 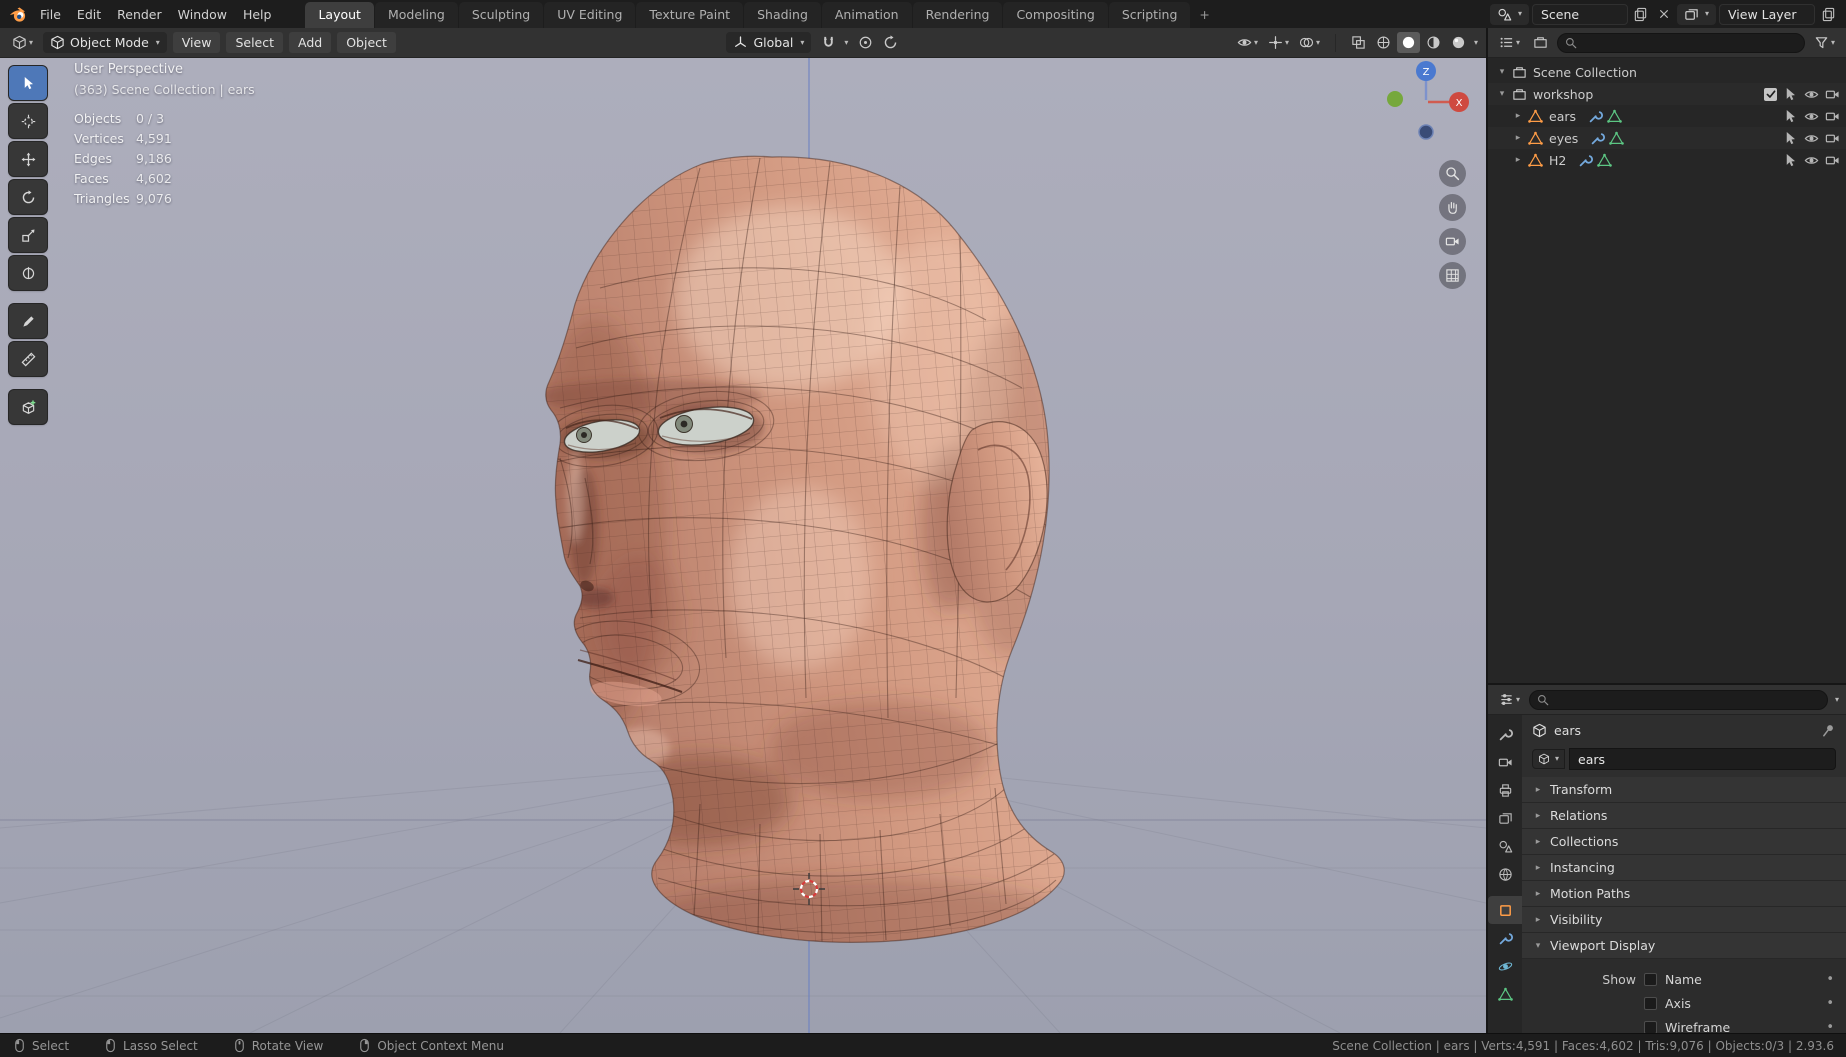 What do you see at coordinates (1426, 102) in the screenshot?
I see `navigation-gizmo: Z X` at bounding box center [1426, 102].